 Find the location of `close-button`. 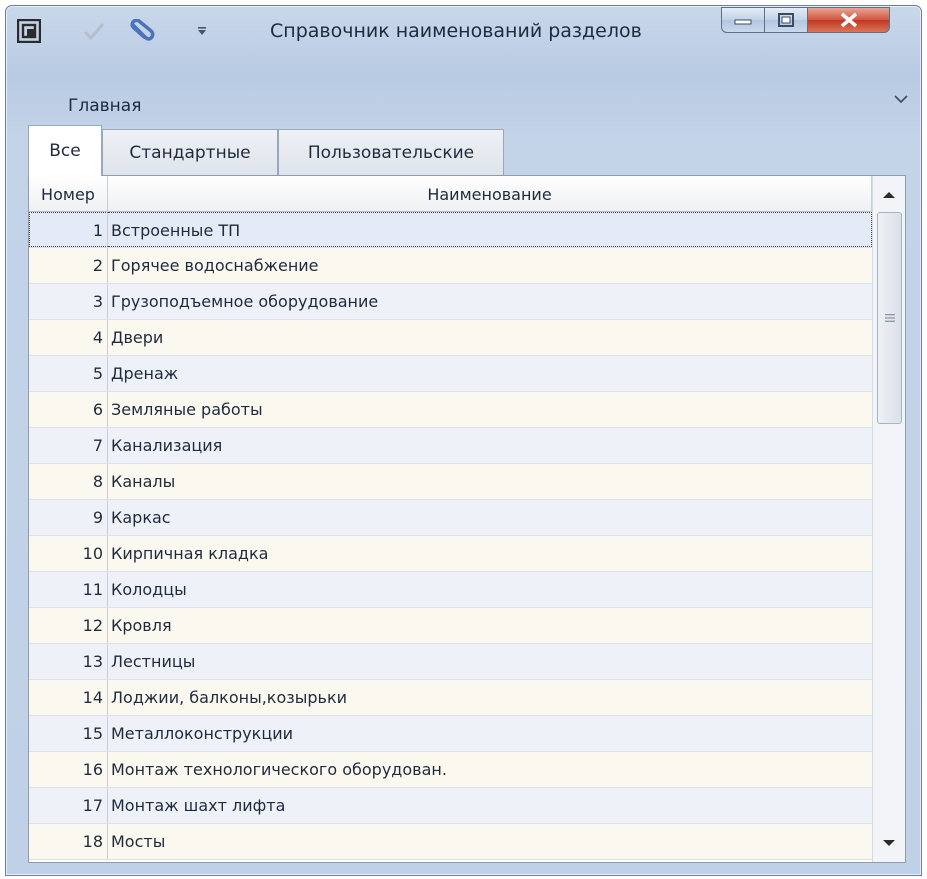

close-button is located at coordinates (848, 20).